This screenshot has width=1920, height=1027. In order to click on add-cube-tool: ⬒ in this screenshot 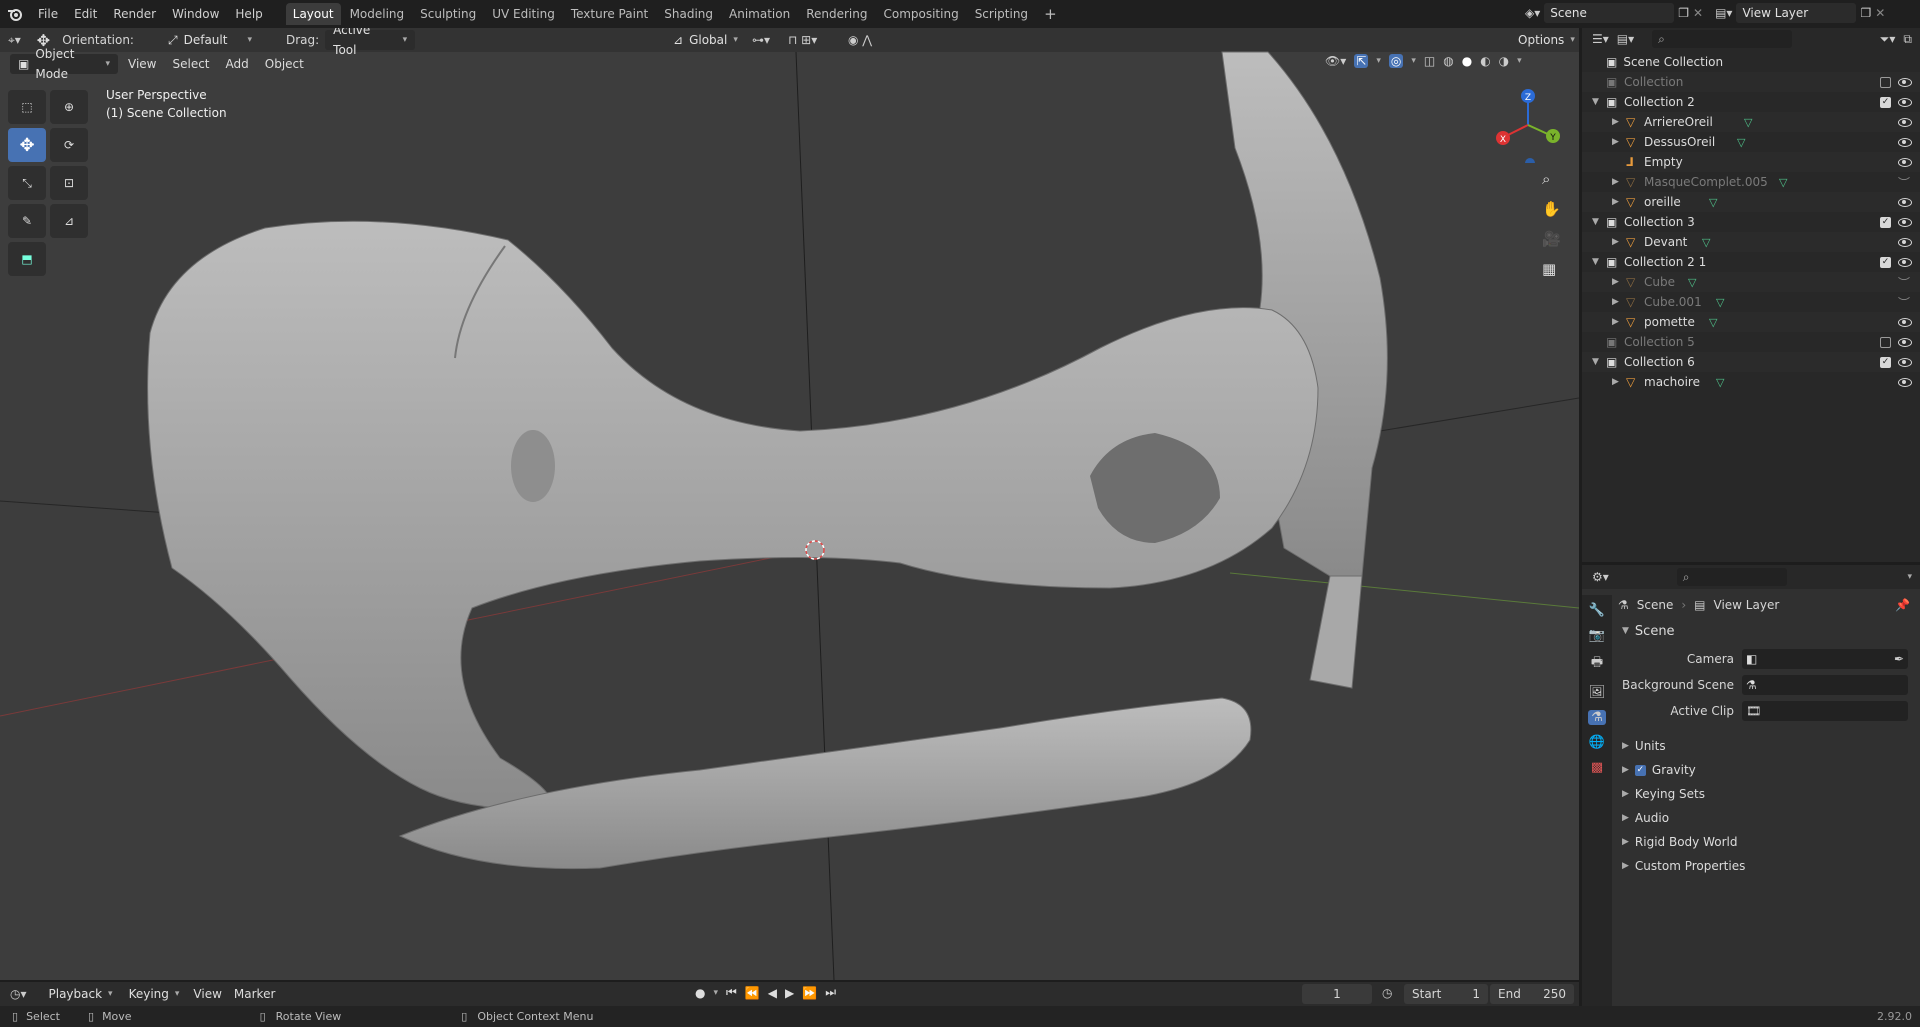, I will do `click(27, 259)`.